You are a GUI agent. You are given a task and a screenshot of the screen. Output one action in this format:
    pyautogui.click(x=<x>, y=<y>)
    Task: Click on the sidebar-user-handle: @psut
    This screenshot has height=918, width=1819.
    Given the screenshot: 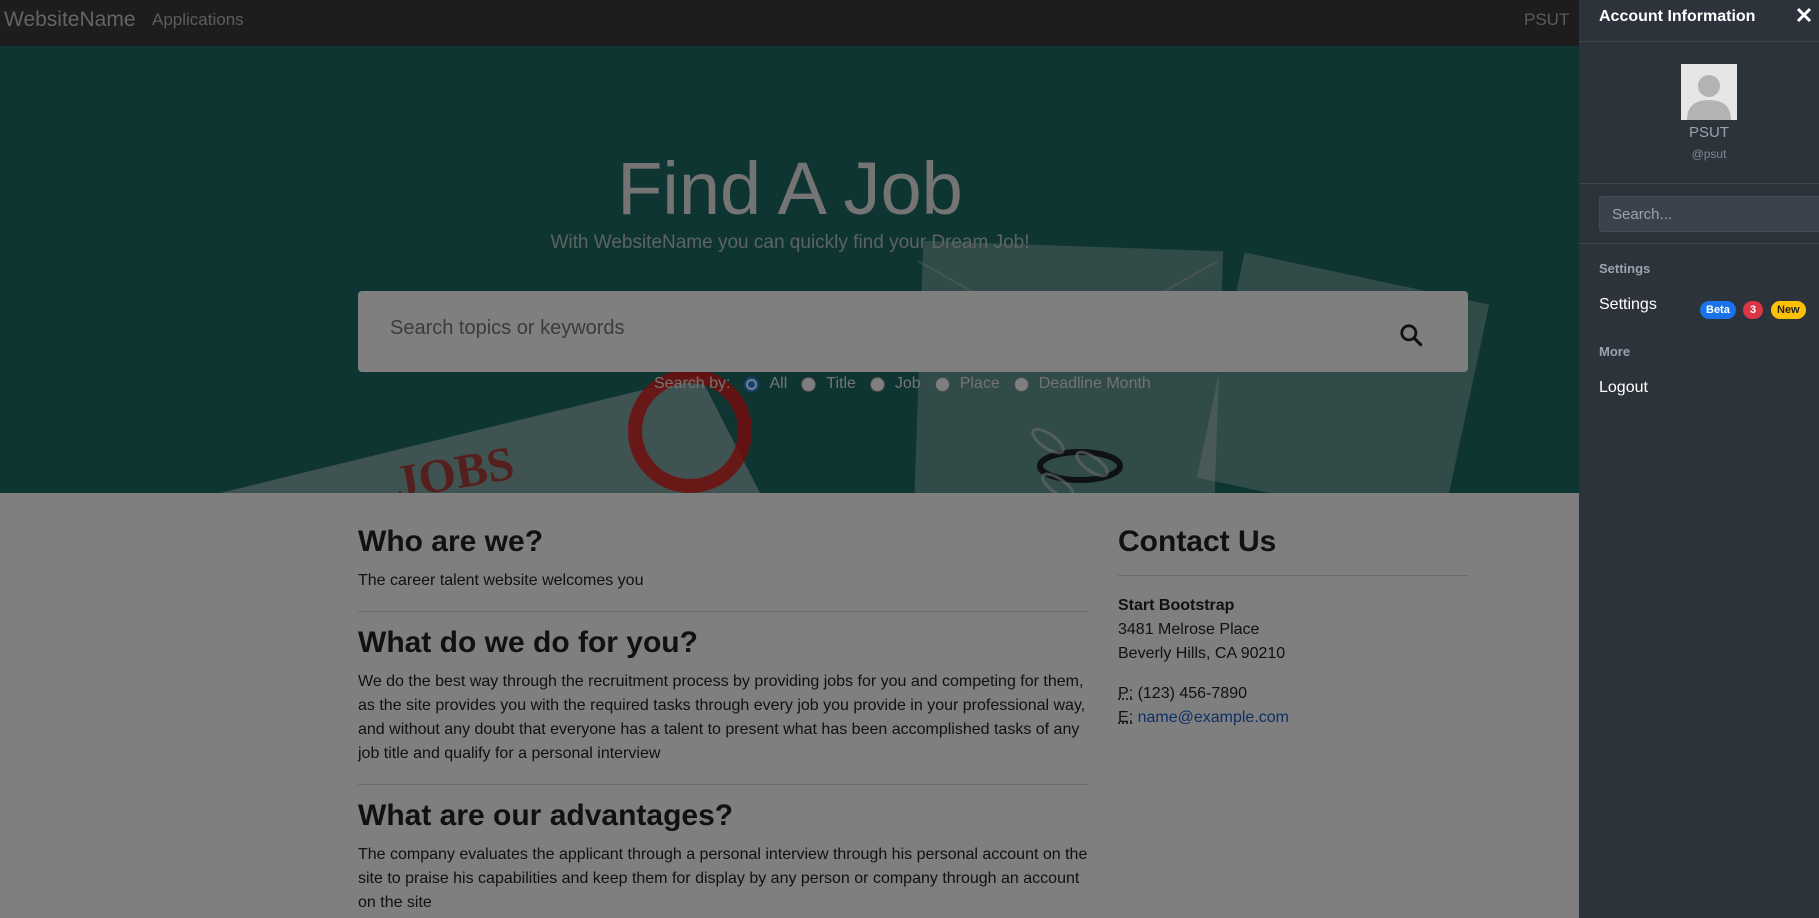 What is the action you would take?
    pyautogui.click(x=1709, y=154)
    